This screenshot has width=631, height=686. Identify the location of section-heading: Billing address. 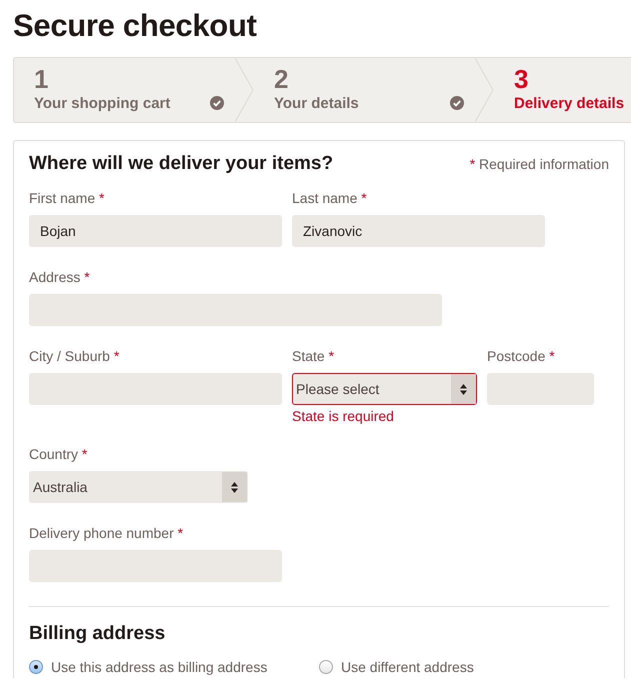
(97, 634).